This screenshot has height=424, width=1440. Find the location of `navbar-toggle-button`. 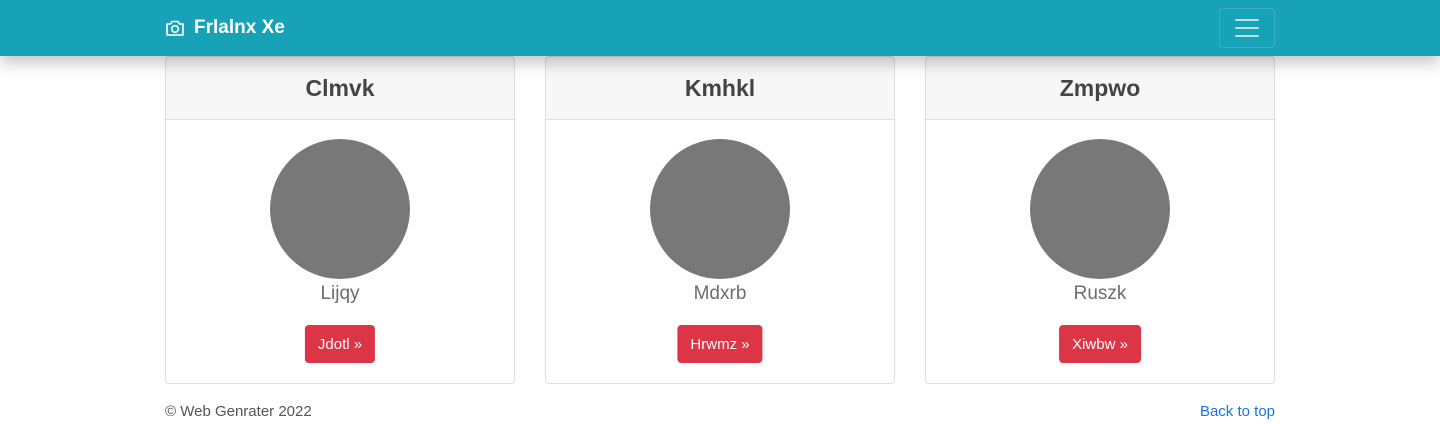

navbar-toggle-button is located at coordinates (1247, 28).